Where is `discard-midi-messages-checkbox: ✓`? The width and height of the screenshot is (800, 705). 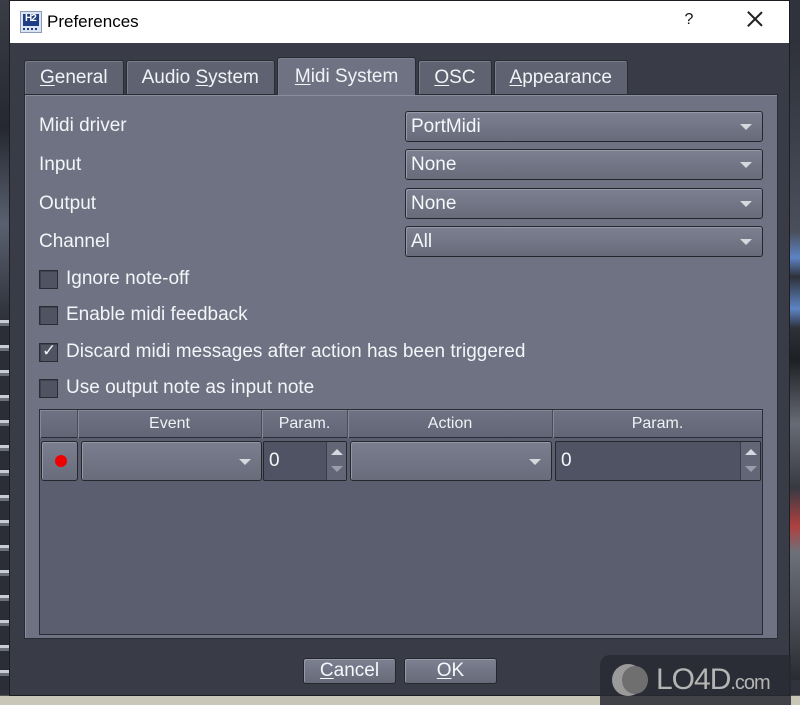
discard-midi-messages-checkbox: ✓ is located at coordinates (48, 351).